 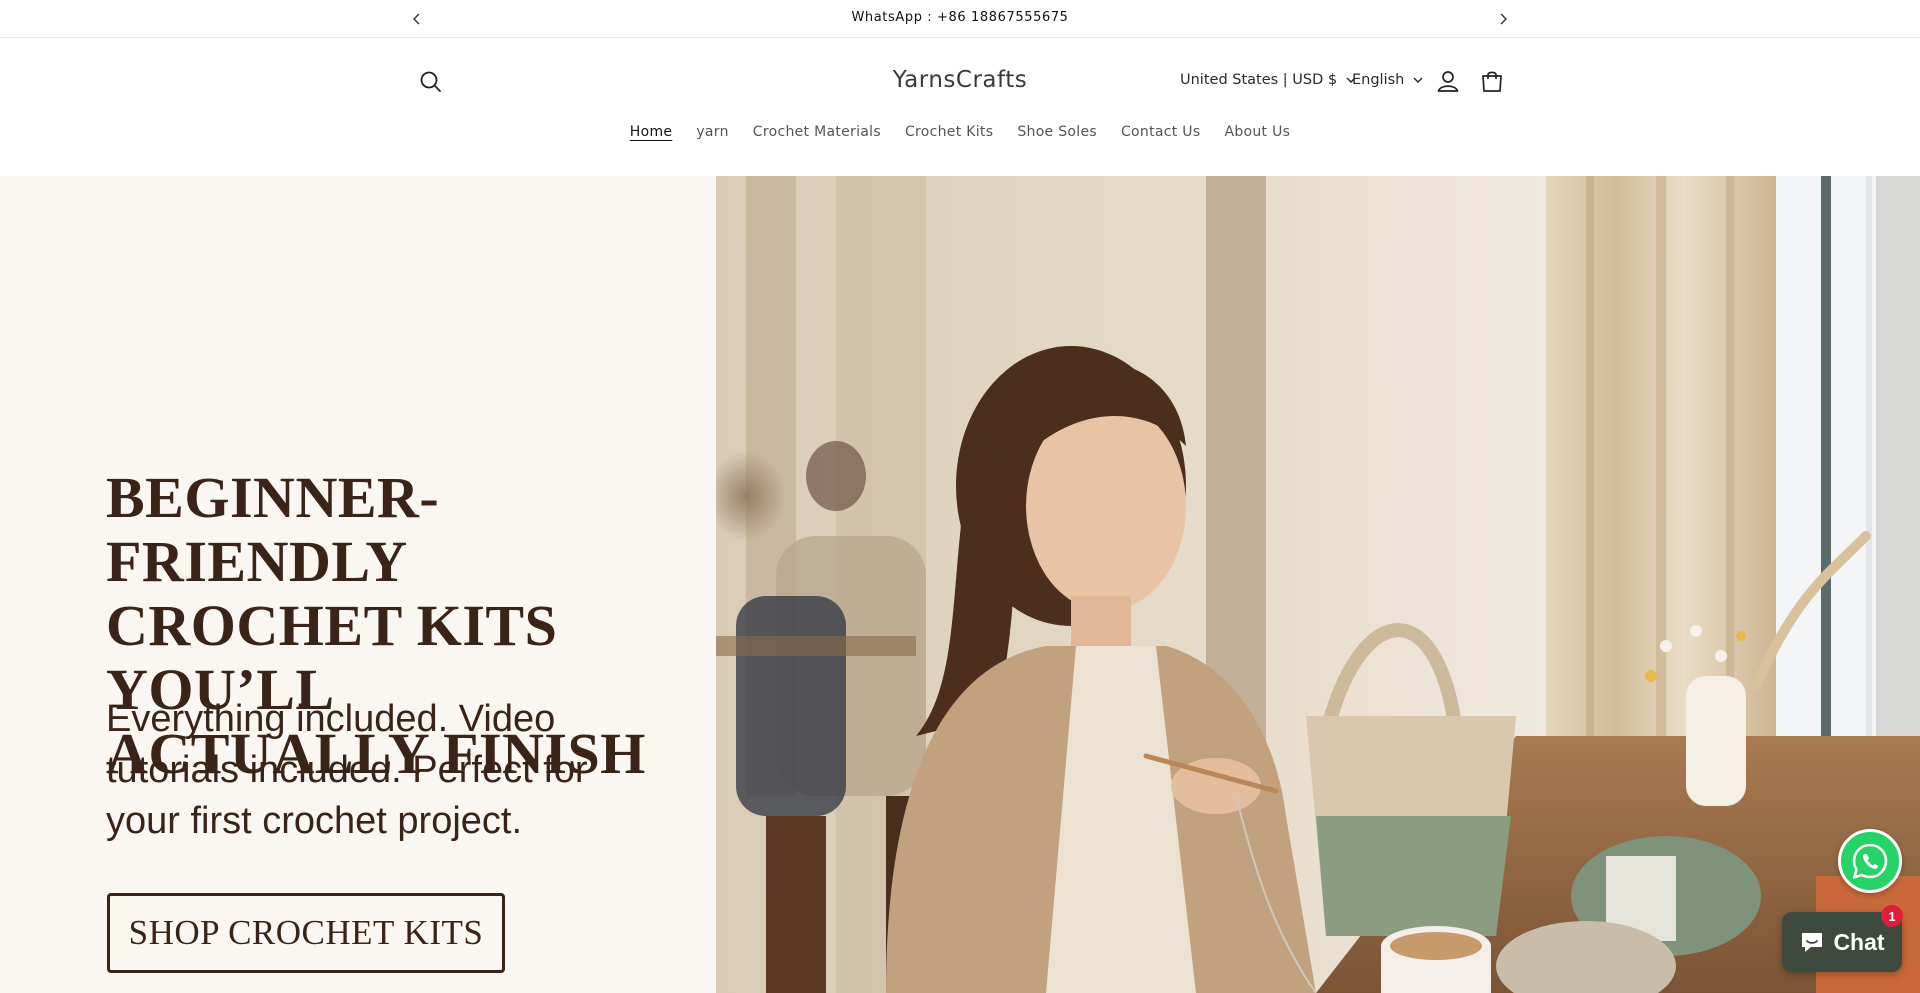 I want to click on logo-link: YarnsCrafts, so click(x=960, y=80).